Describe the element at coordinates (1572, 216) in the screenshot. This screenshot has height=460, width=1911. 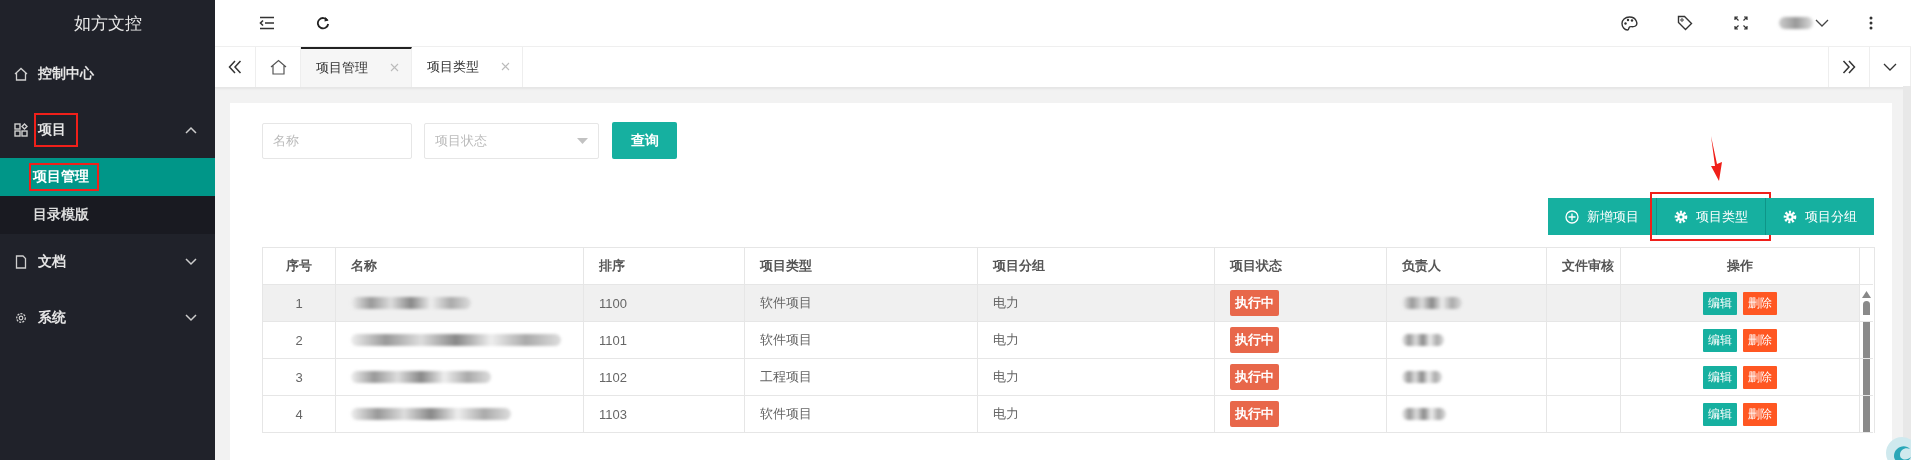
I see `add-icon` at that location.